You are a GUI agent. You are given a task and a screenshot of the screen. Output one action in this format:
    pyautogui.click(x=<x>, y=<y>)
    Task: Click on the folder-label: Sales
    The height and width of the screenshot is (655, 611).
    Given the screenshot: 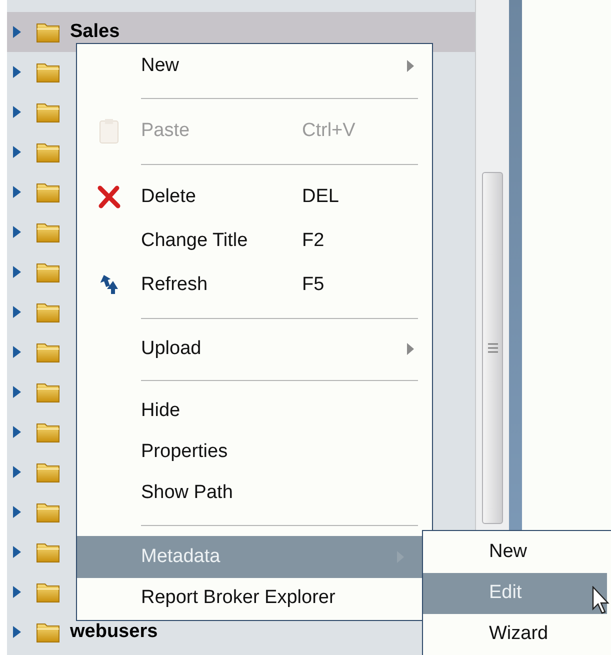 What is the action you would take?
    pyautogui.click(x=95, y=32)
    